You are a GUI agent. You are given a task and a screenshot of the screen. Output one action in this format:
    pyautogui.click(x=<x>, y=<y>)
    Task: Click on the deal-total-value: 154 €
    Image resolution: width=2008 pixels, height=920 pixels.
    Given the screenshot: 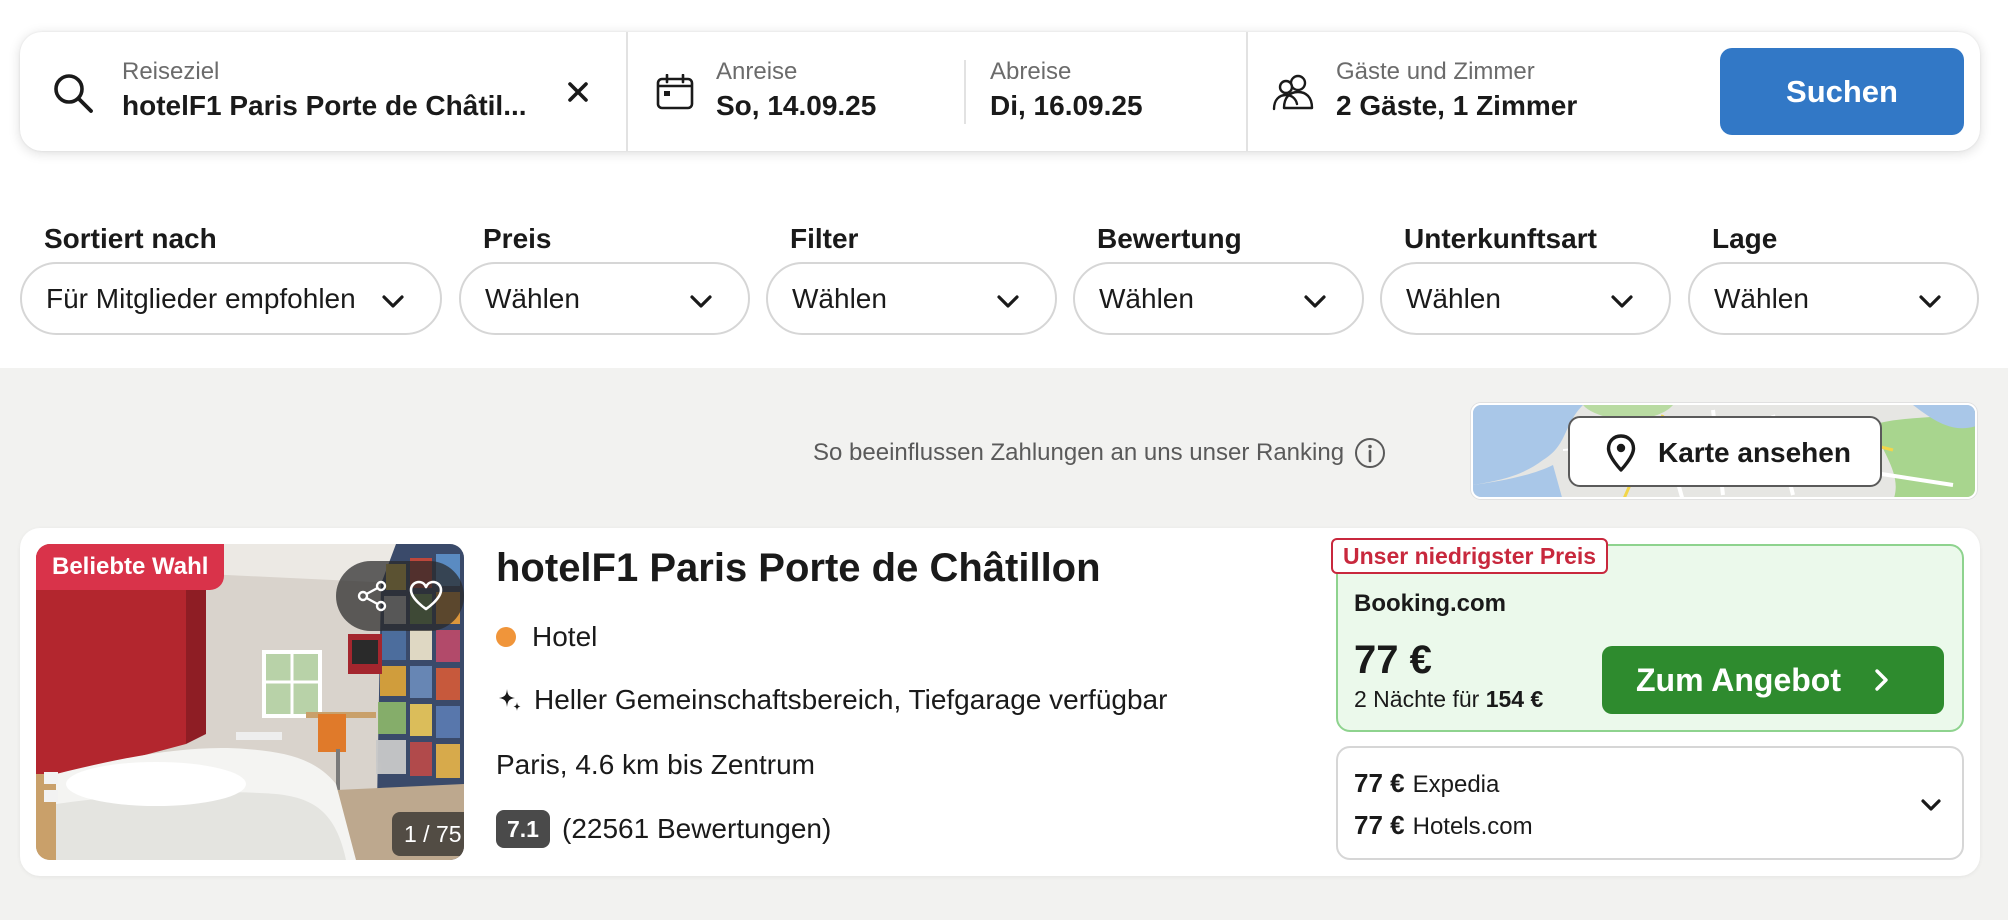 What is the action you would take?
    pyautogui.click(x=1514, y=699)
    